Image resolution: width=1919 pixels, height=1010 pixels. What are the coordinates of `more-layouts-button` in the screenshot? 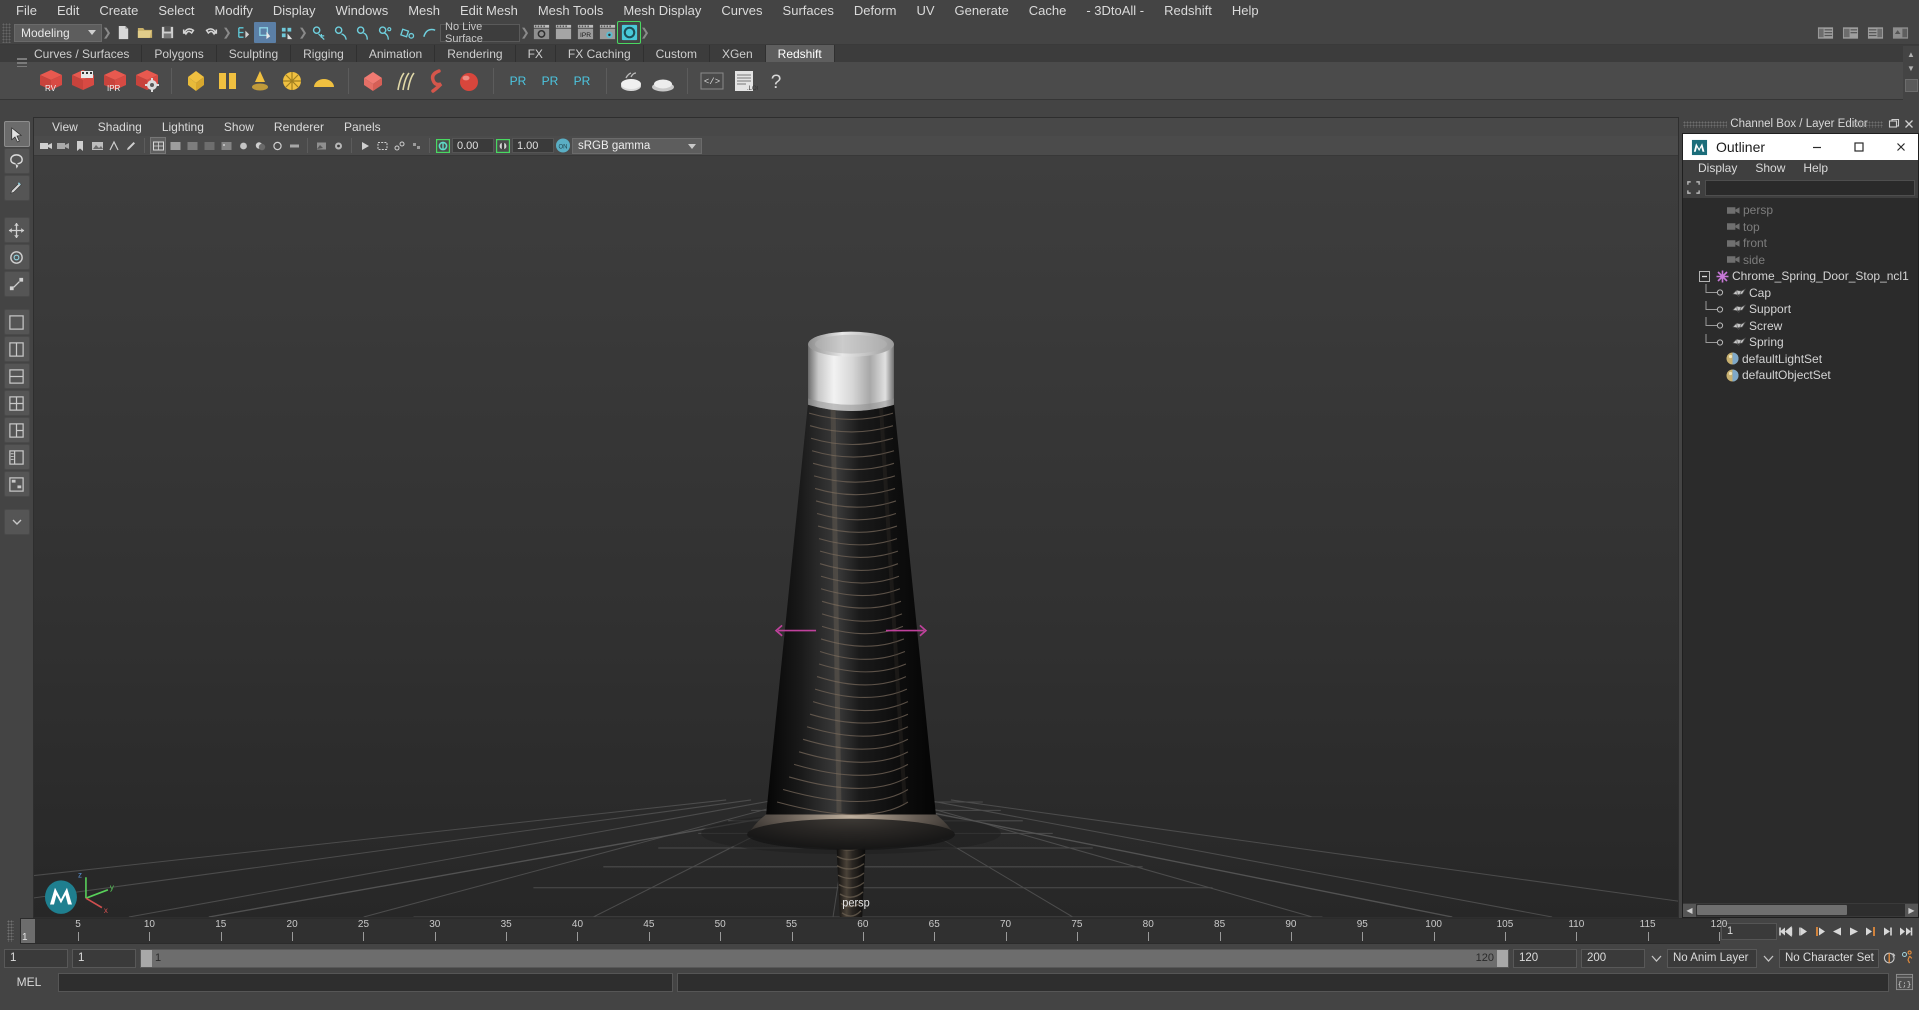 It's located at (16, 522).